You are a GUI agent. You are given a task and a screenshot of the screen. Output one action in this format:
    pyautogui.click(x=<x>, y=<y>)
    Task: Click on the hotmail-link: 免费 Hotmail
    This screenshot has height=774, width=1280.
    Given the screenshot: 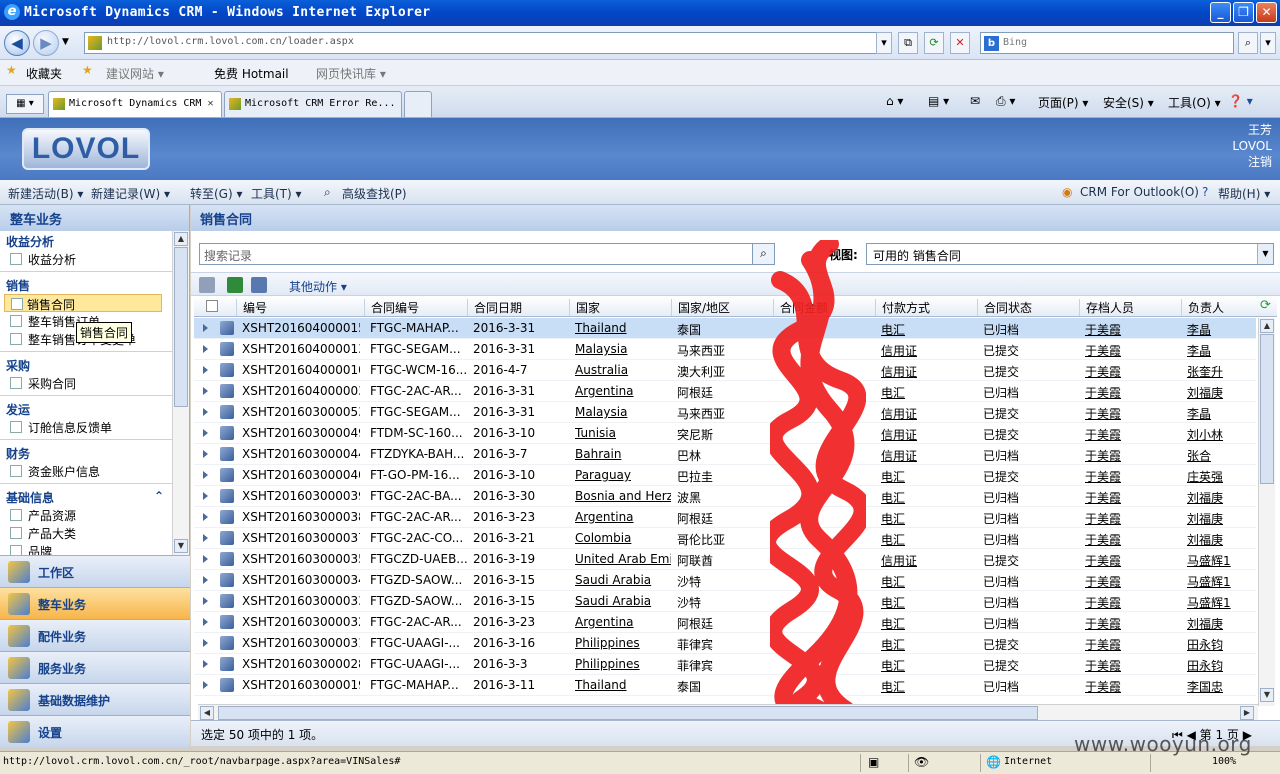 What is the action you would take?
    pyautogui.click(x=251, y=73)
    